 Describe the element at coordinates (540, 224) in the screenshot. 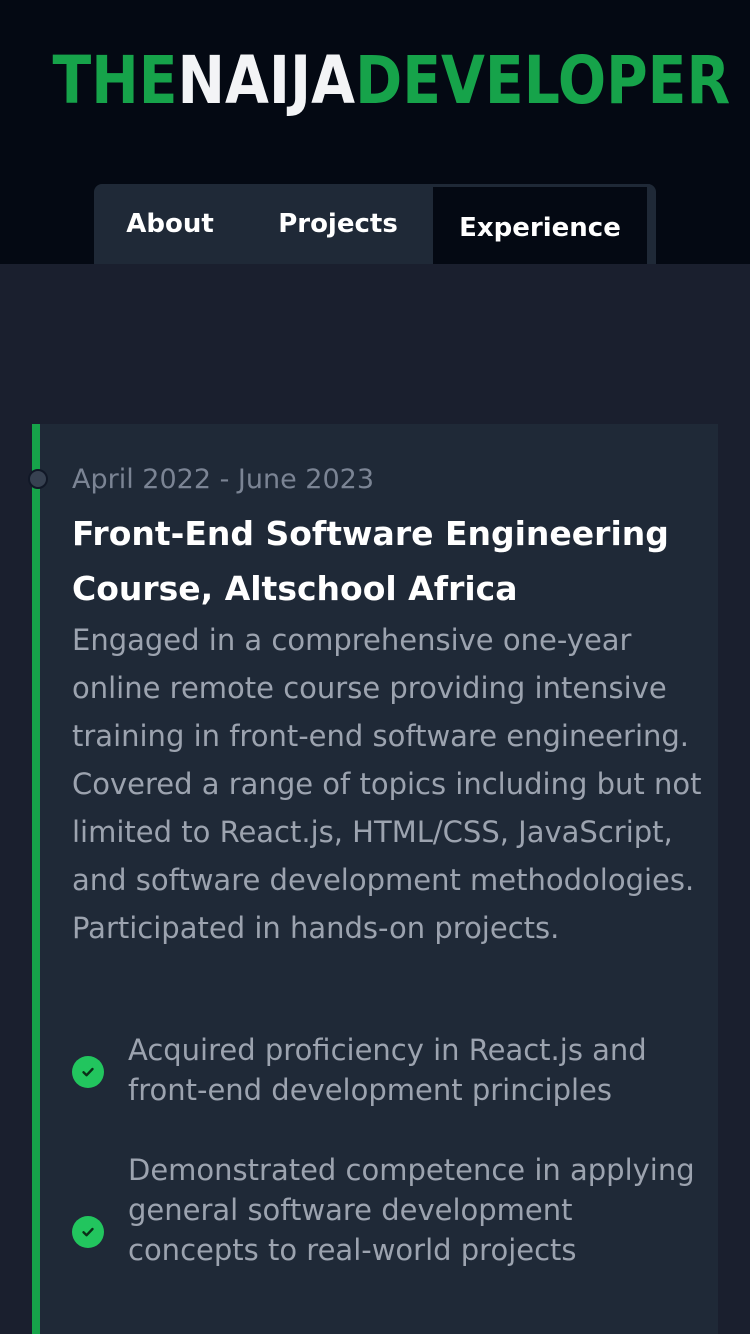

I see `tab-experience: Experience` at that location.